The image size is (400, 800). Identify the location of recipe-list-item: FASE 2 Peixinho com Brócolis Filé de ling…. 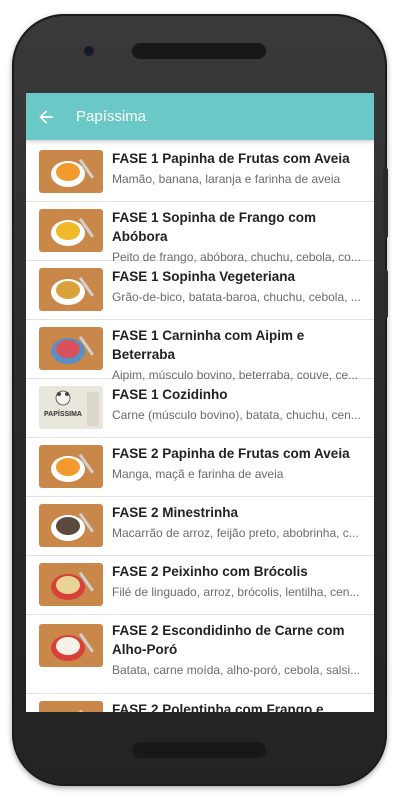
(200, 585).